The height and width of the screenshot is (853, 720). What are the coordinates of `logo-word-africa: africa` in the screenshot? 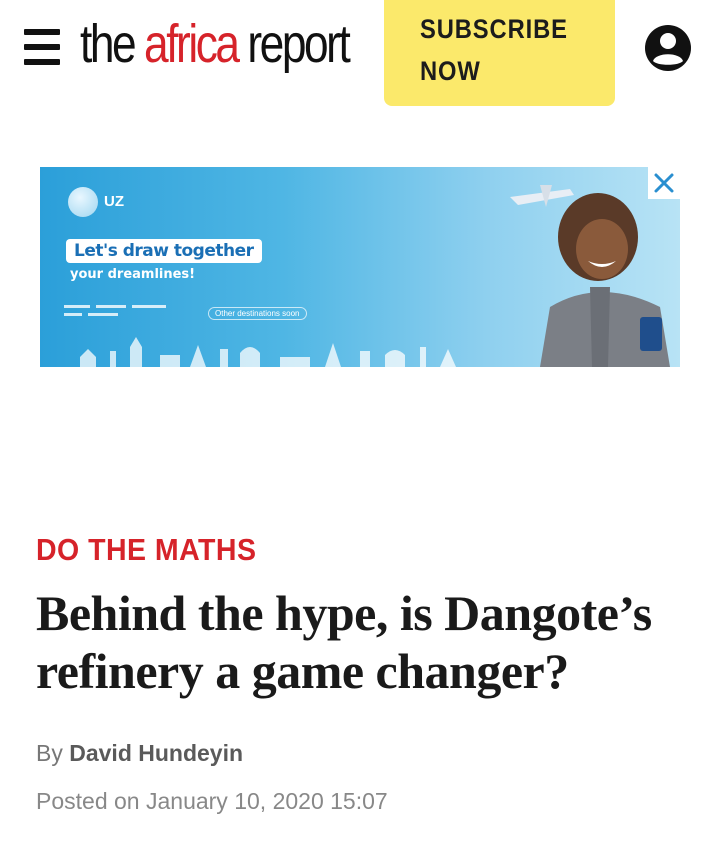 It's located at (192, 44).